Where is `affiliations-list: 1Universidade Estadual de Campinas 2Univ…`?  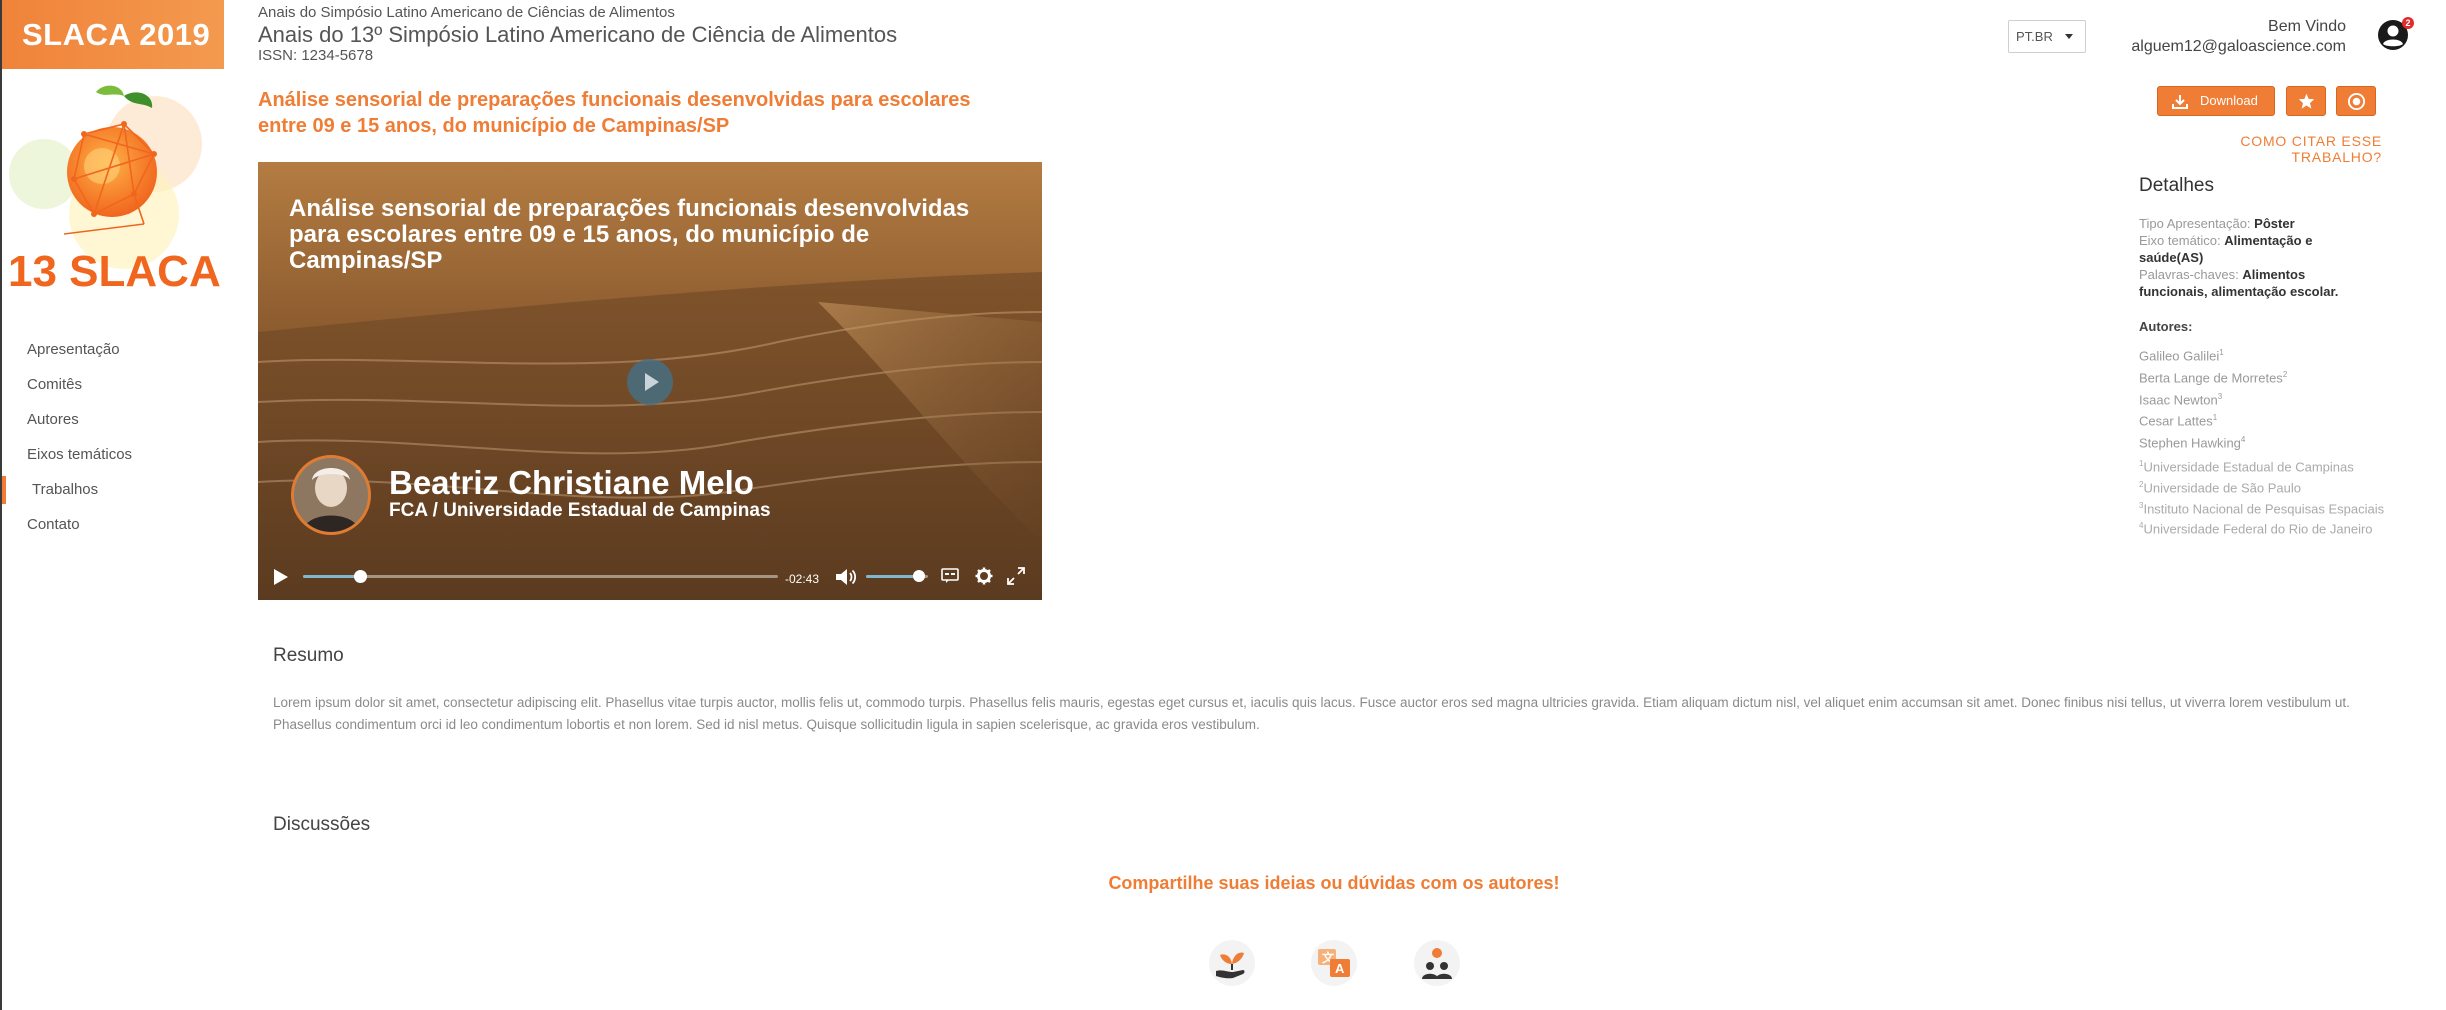
affiliations-list: 1Universidade Estadual de Campinas 2Univ… is located at coordinates (2264, 496).